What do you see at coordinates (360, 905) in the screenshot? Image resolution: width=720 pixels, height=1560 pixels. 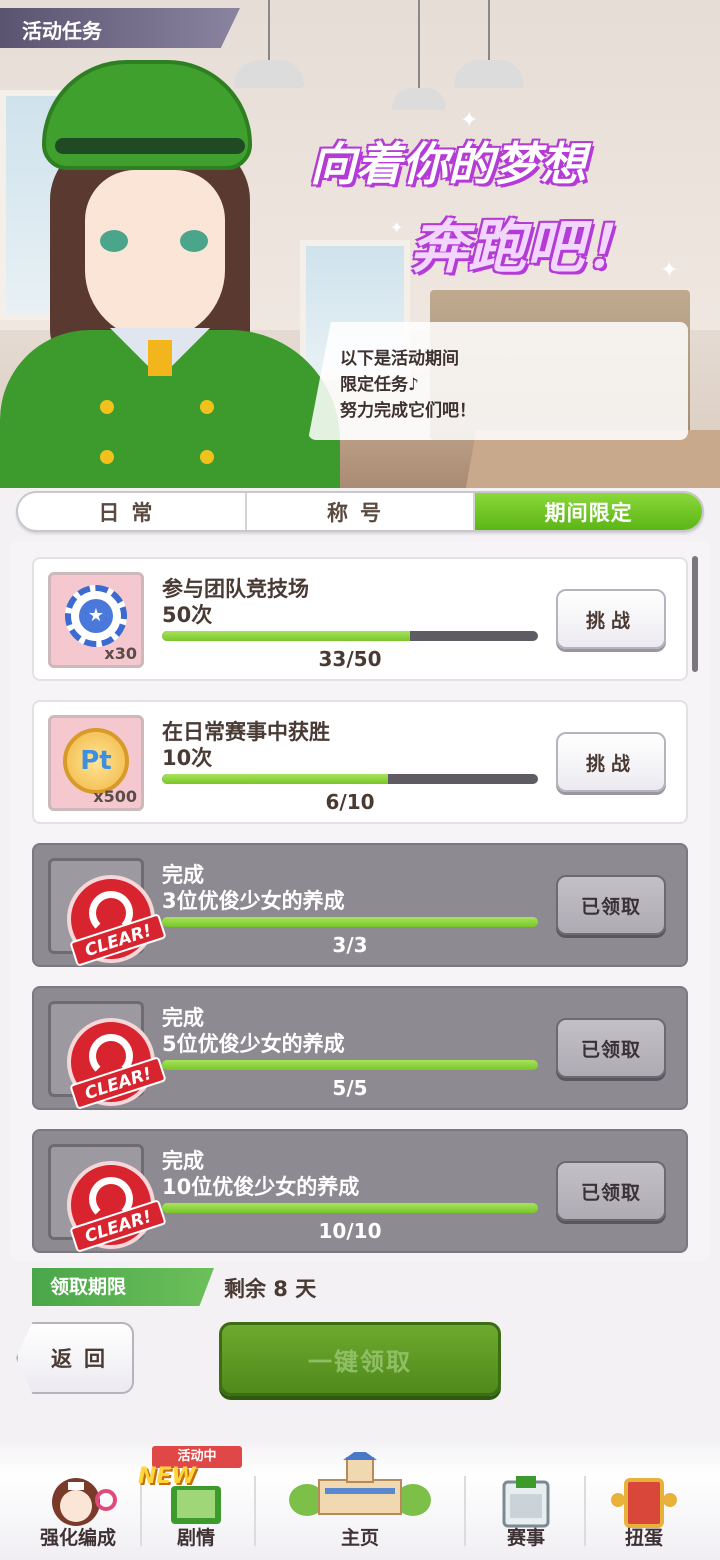 I see `mission-item: CLEAR! 完成 3位优俊少女的养成 3/3 已领取` at bounding box center [360, 905].